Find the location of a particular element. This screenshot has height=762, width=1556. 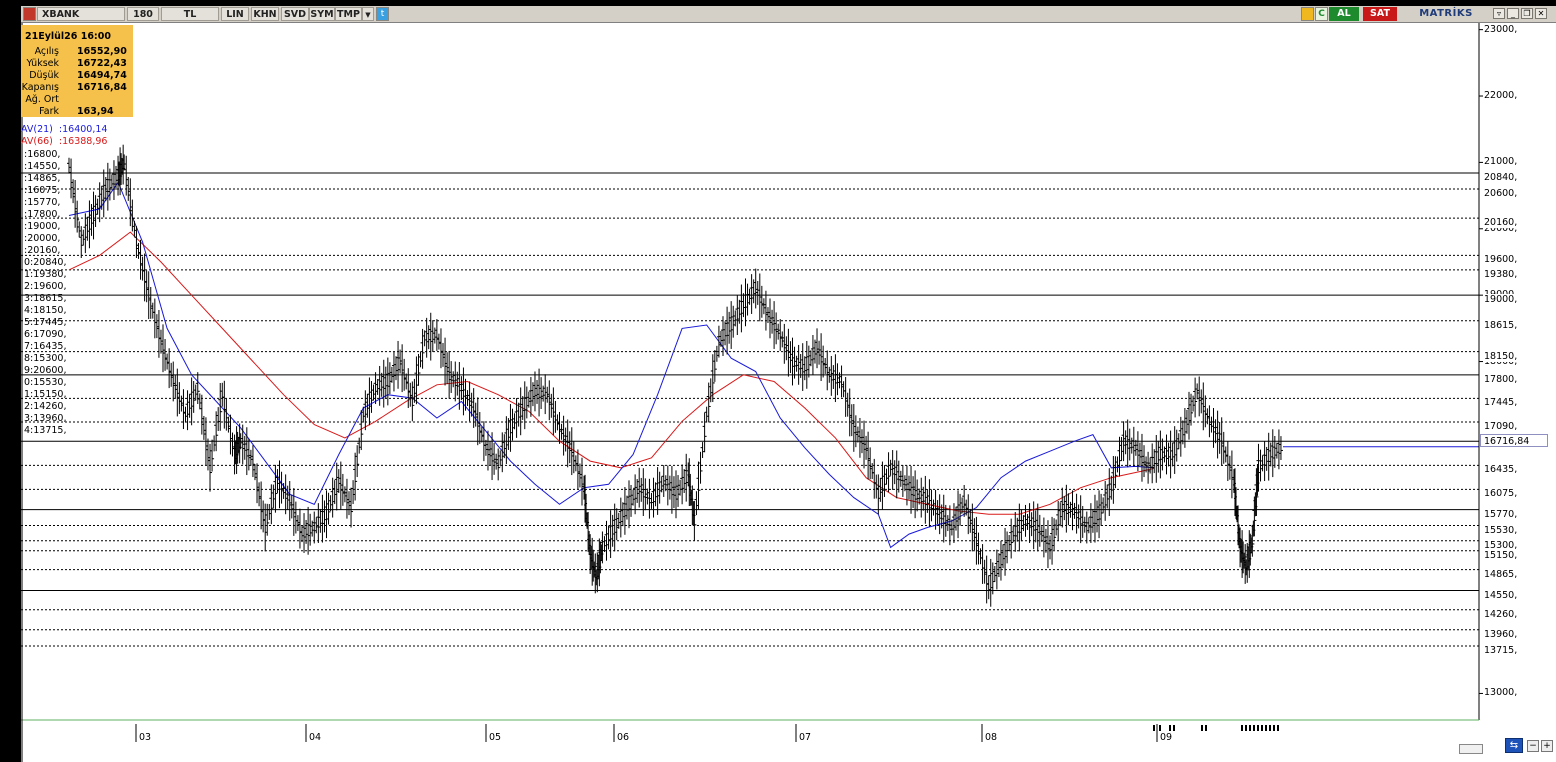

x-tick-label: 04 is located at coordinates (315, 737).